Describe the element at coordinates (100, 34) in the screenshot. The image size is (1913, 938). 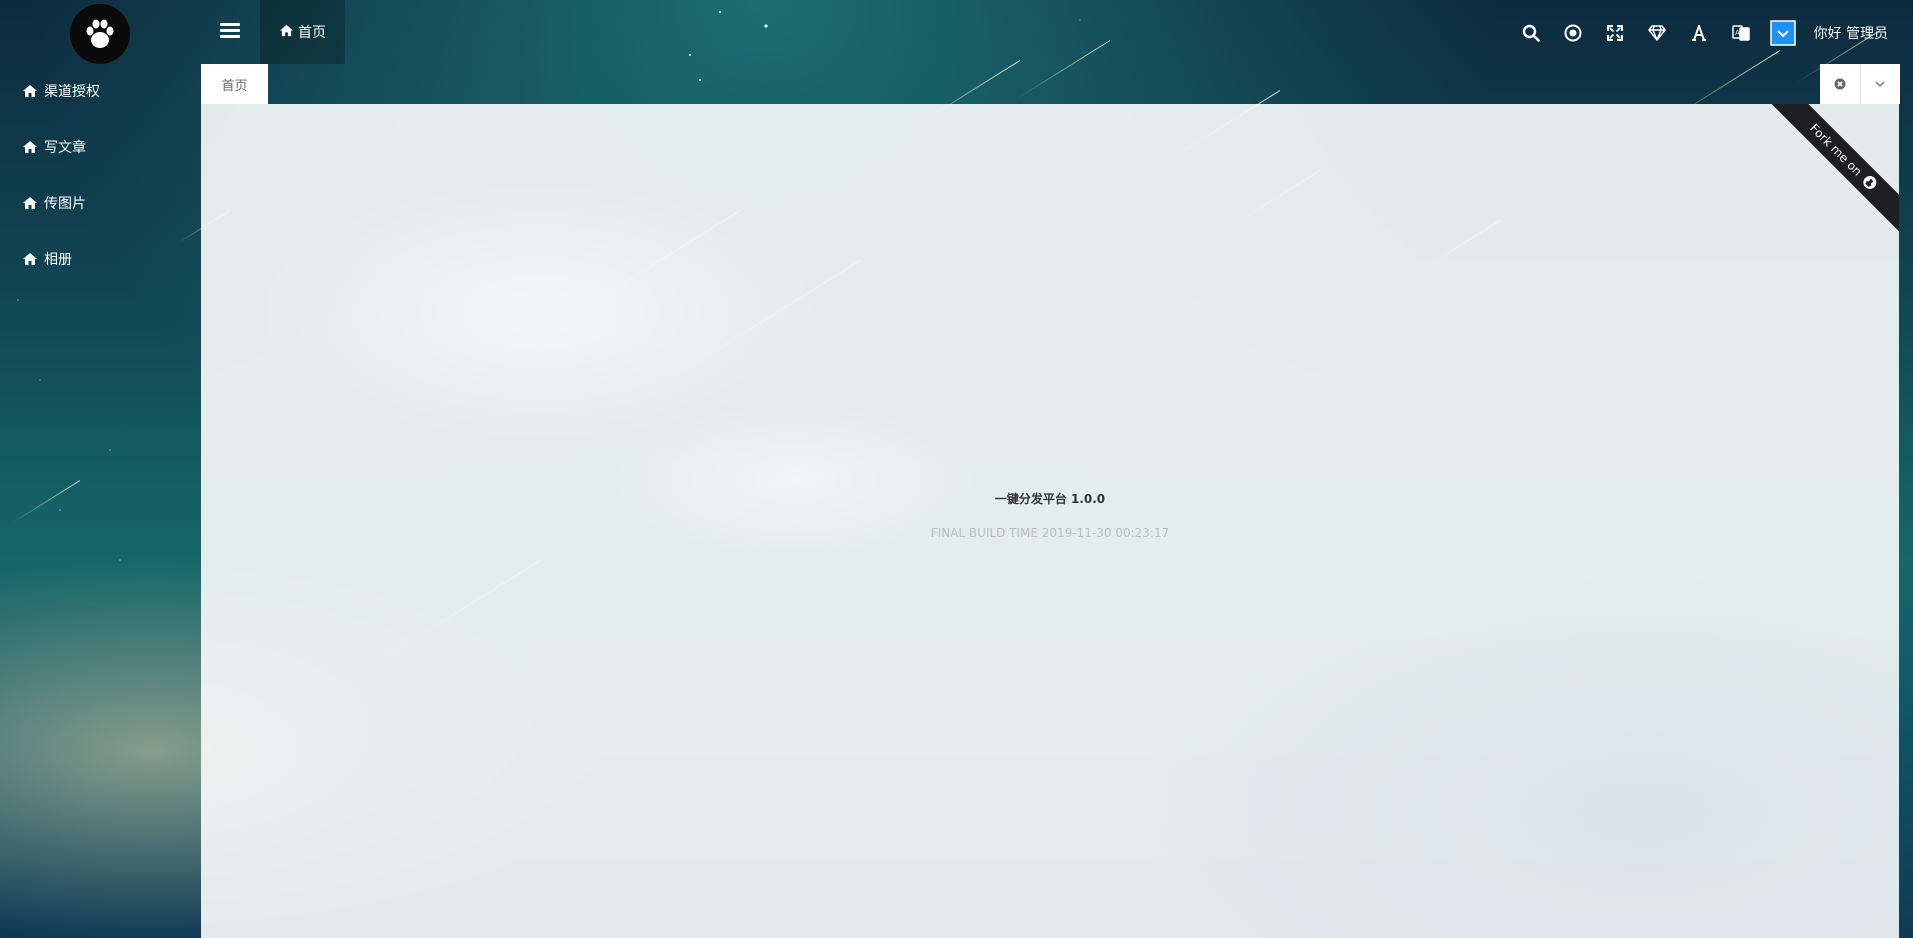
I see `paw-icon` at that location.